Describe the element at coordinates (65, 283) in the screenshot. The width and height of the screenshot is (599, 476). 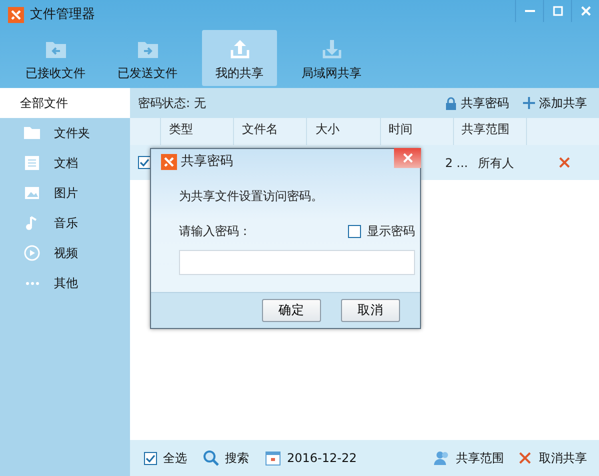
I see `sidebar-item: 其他` at that location.